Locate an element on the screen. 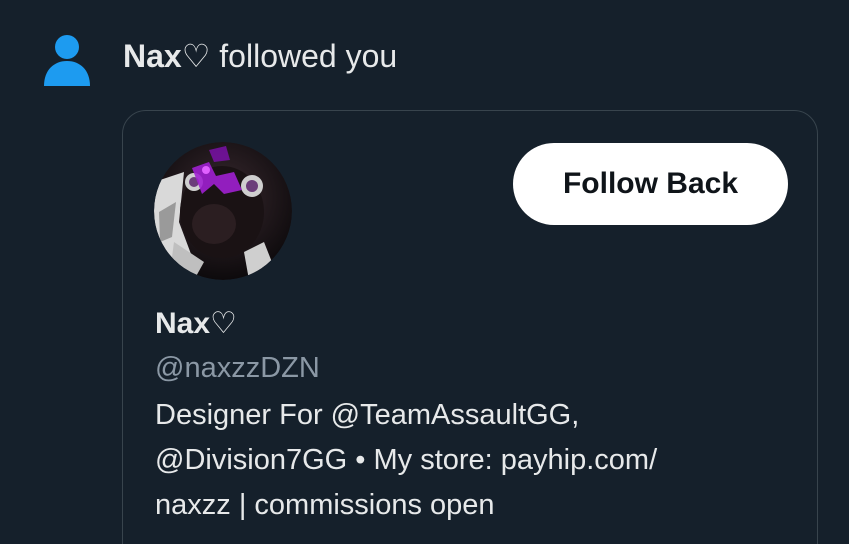  avatar is located at coordinates (223, 211).